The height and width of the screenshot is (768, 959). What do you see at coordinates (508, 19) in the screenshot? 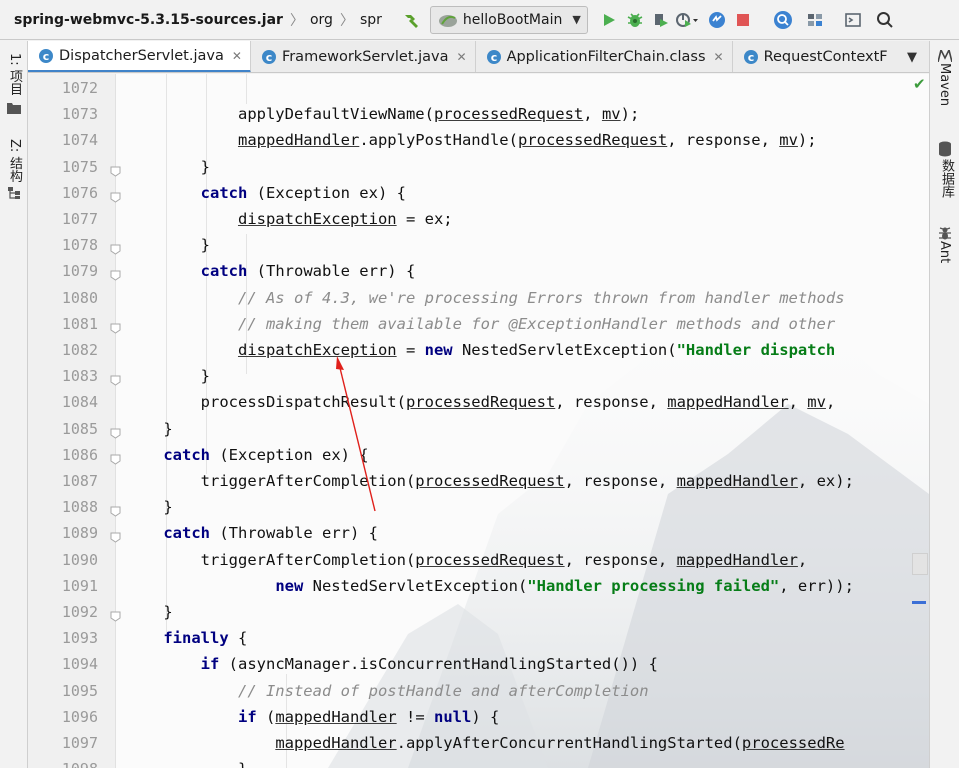
I see `run-configuration-selector: helloBootMain ▼` at bounding box center [508, 19].